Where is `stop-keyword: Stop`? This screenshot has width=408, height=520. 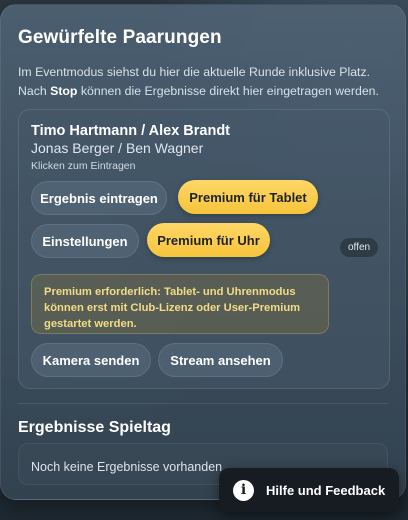
stop-keyword: Stop is located at coordinates (64, 91).